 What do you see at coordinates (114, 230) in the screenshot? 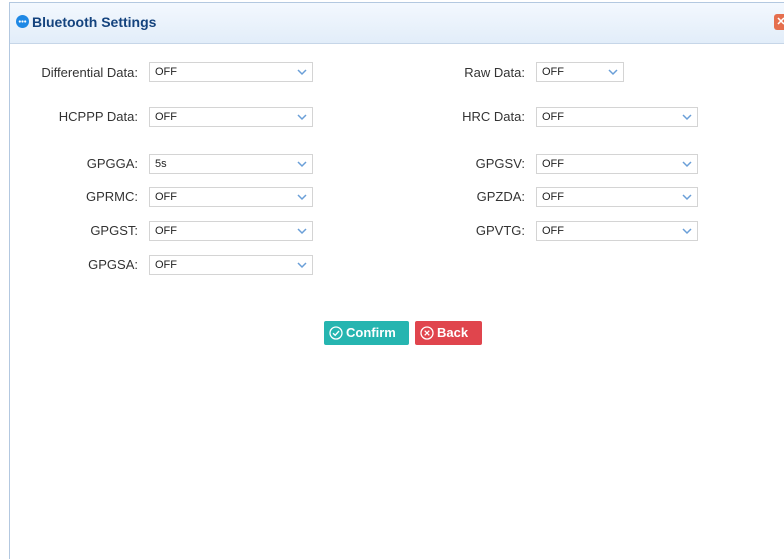
I see `gpgst-label: GPGST:` at bounding box center [114, 230].